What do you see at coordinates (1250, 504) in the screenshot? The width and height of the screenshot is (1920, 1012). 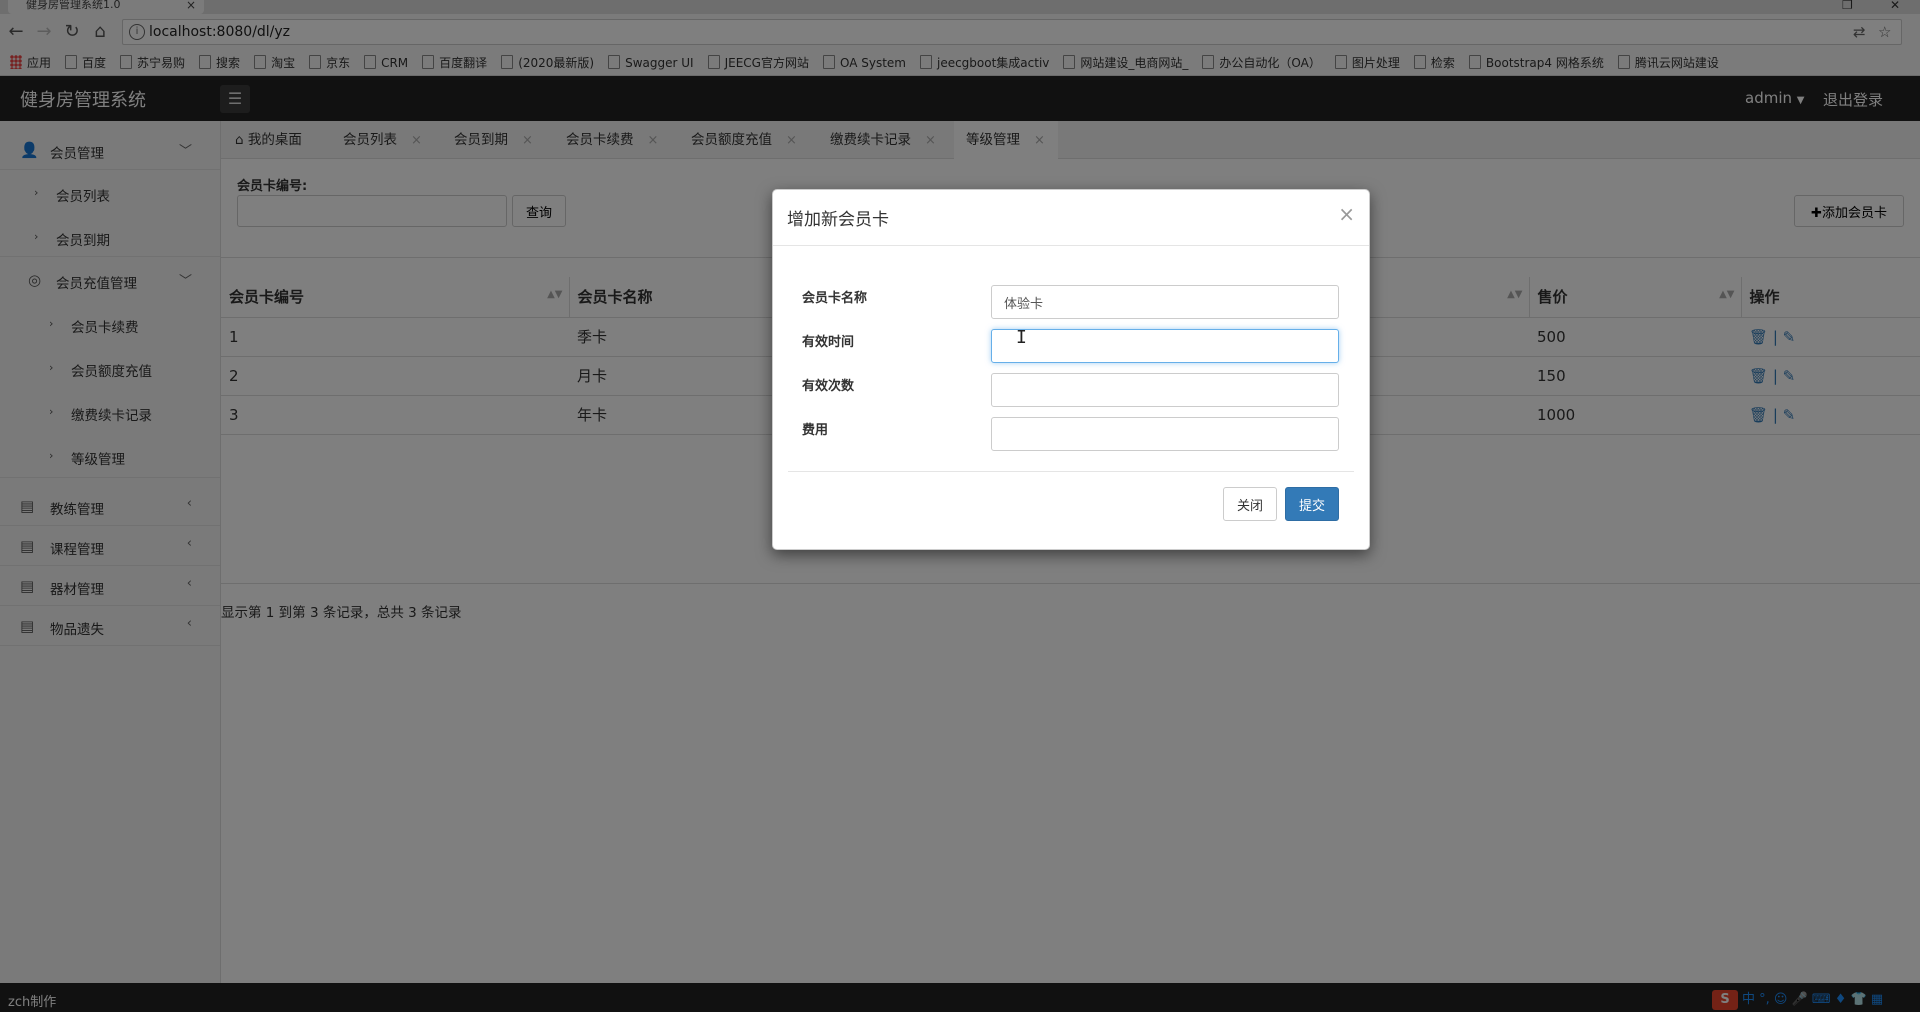 I see `close-button: 关闭` at bounding box center [1250, 504].